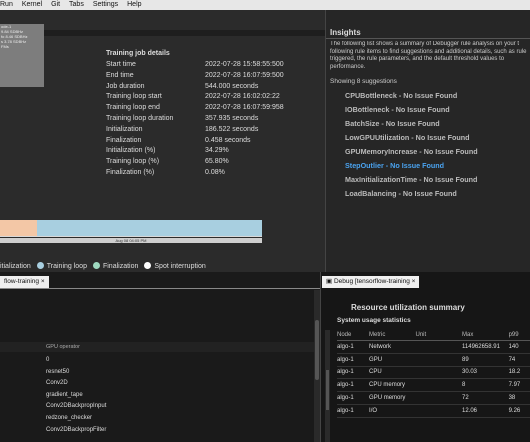 The image size is (530, 442). What do you see at coordinates (411, 110) in the screenshot?
I see `suggestion-item: IOBottleneck - No Issue Found` at bounding box center [411, 110].